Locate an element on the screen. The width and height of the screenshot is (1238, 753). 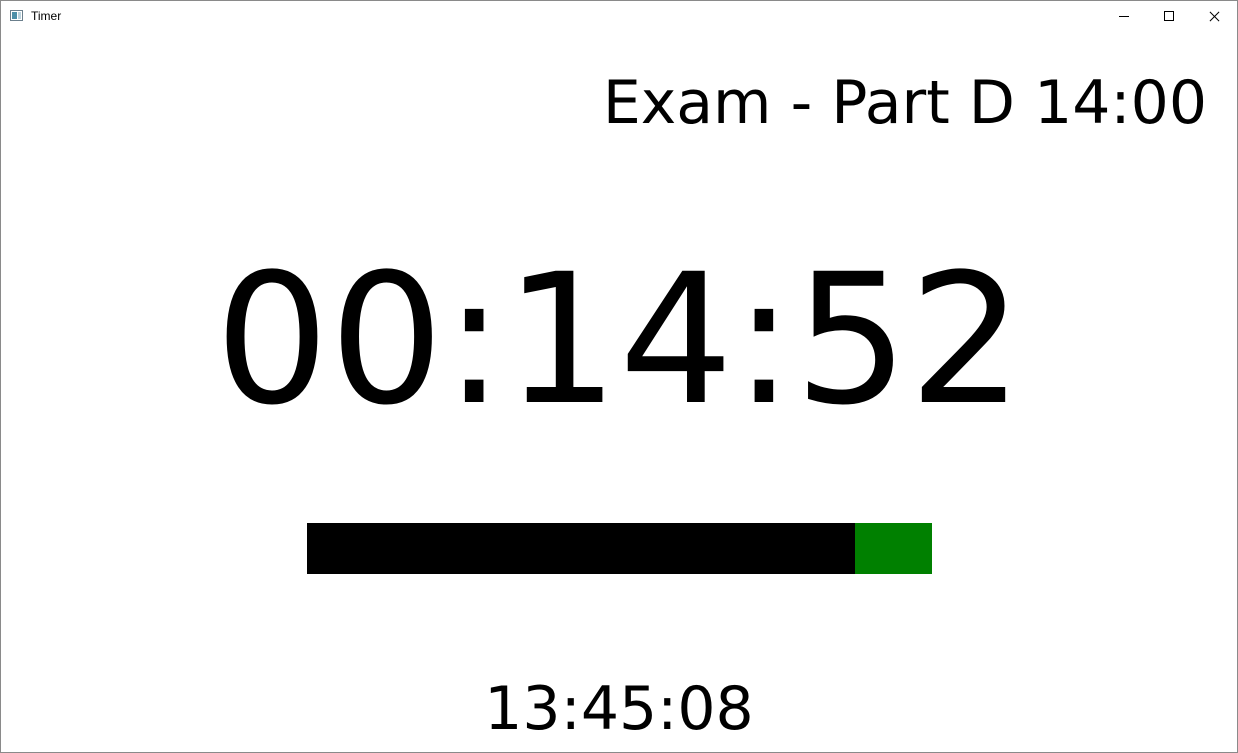
minimize-icon is located at coordinates (1124, 16).